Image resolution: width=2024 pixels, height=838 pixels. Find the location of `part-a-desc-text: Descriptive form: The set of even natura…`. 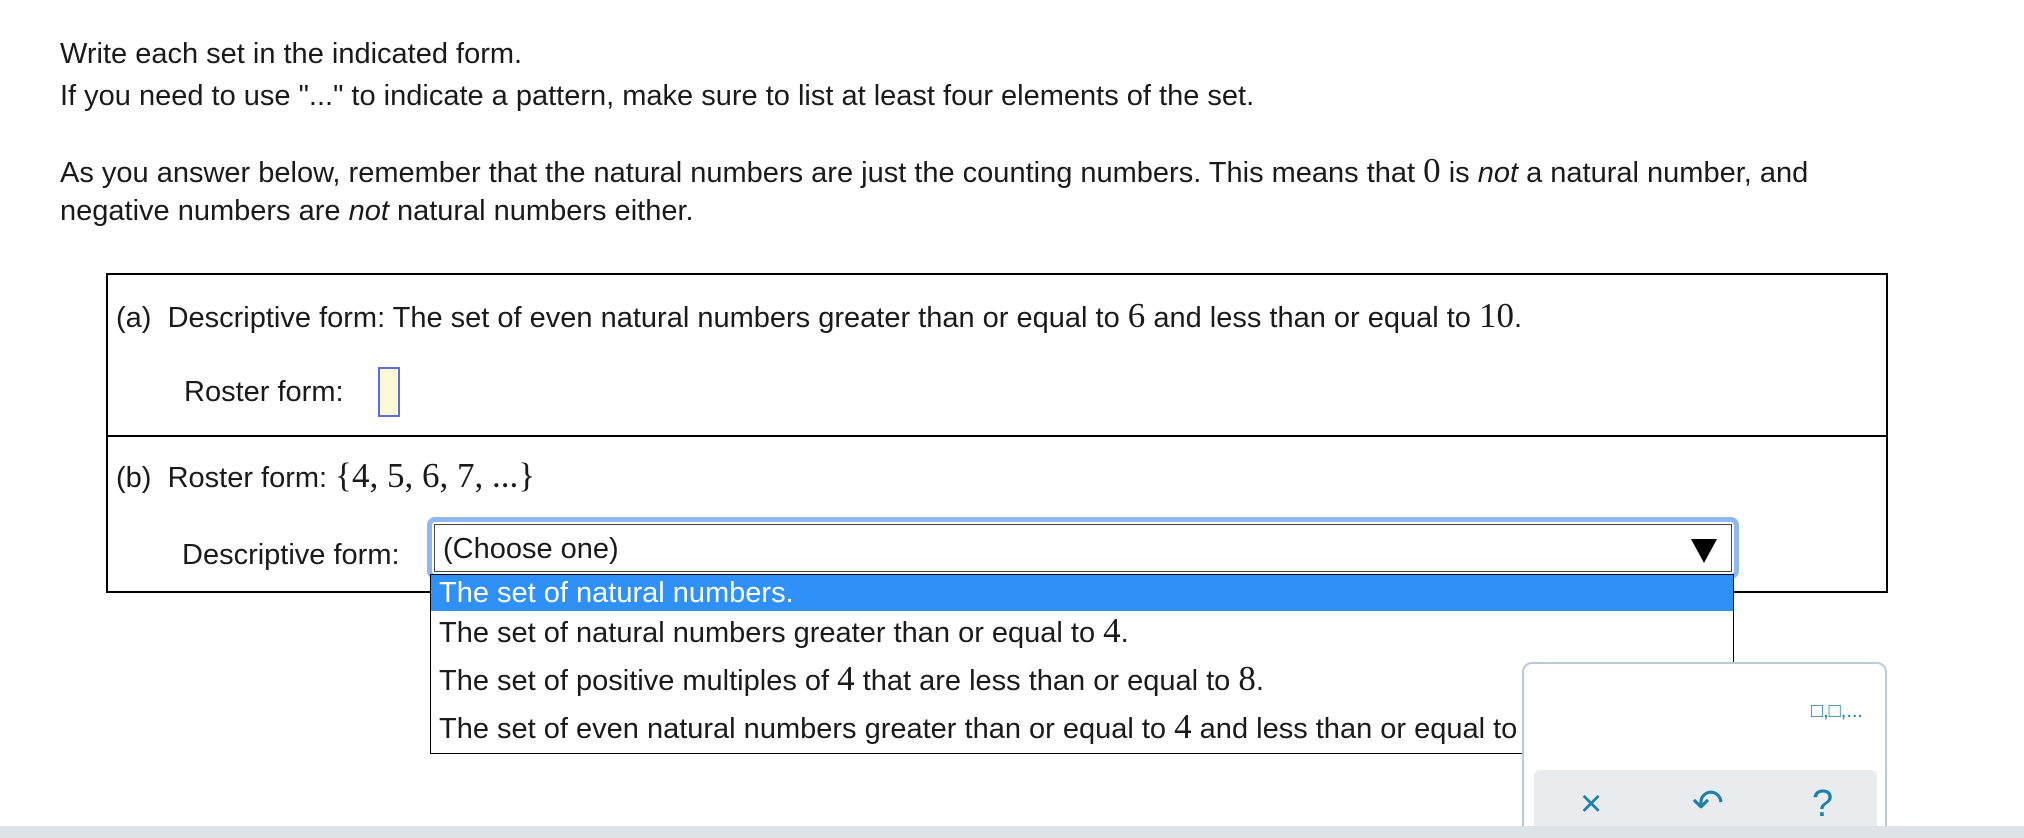

part-a-desc-text: Descriptive form: The set of even natura… is located at coordinates (647, 318).